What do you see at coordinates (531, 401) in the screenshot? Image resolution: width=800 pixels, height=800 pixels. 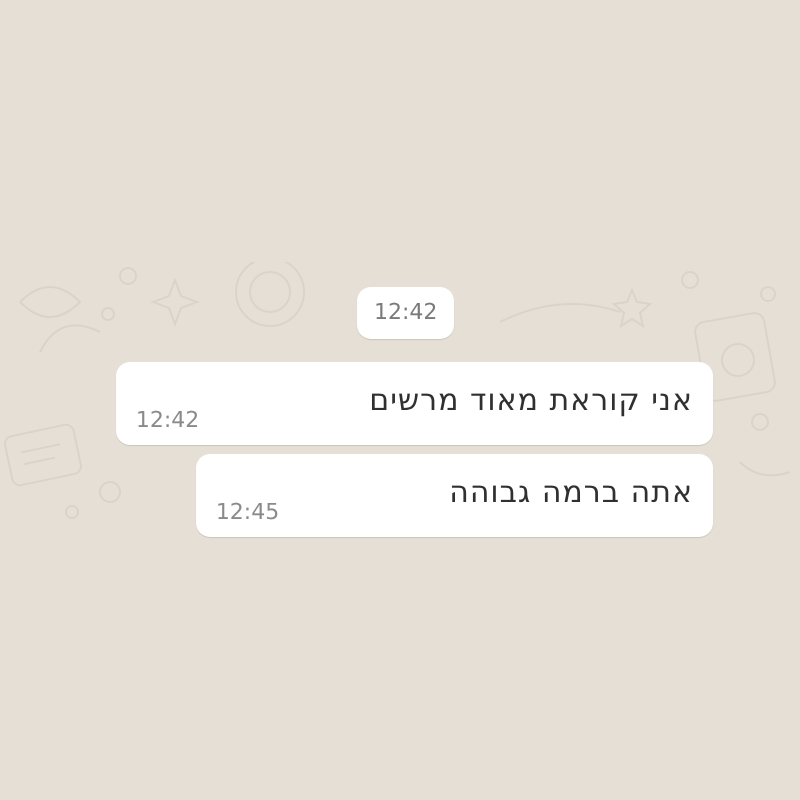 I see `message-text: אני קוראת מאוד מרשים` at bounding box center [531, 401].